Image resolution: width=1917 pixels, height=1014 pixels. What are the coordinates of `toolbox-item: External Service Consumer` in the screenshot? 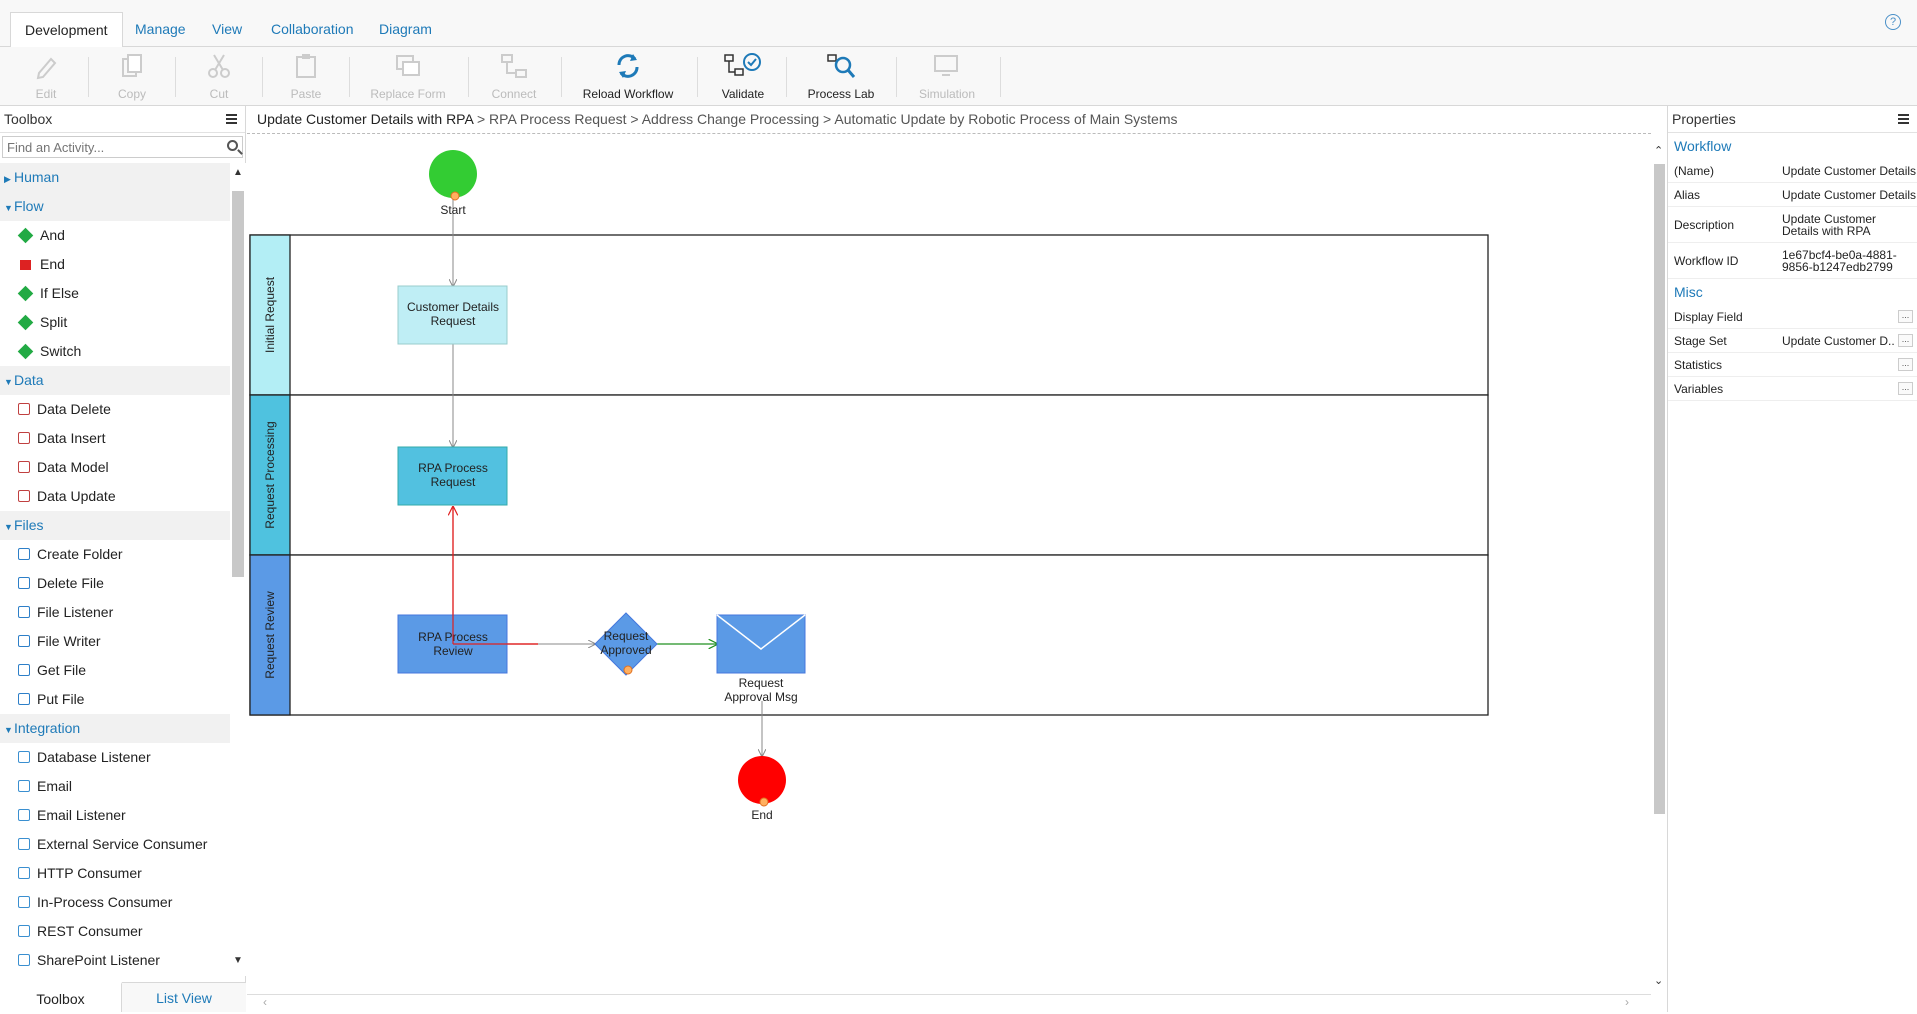 It's located at (115, 844).